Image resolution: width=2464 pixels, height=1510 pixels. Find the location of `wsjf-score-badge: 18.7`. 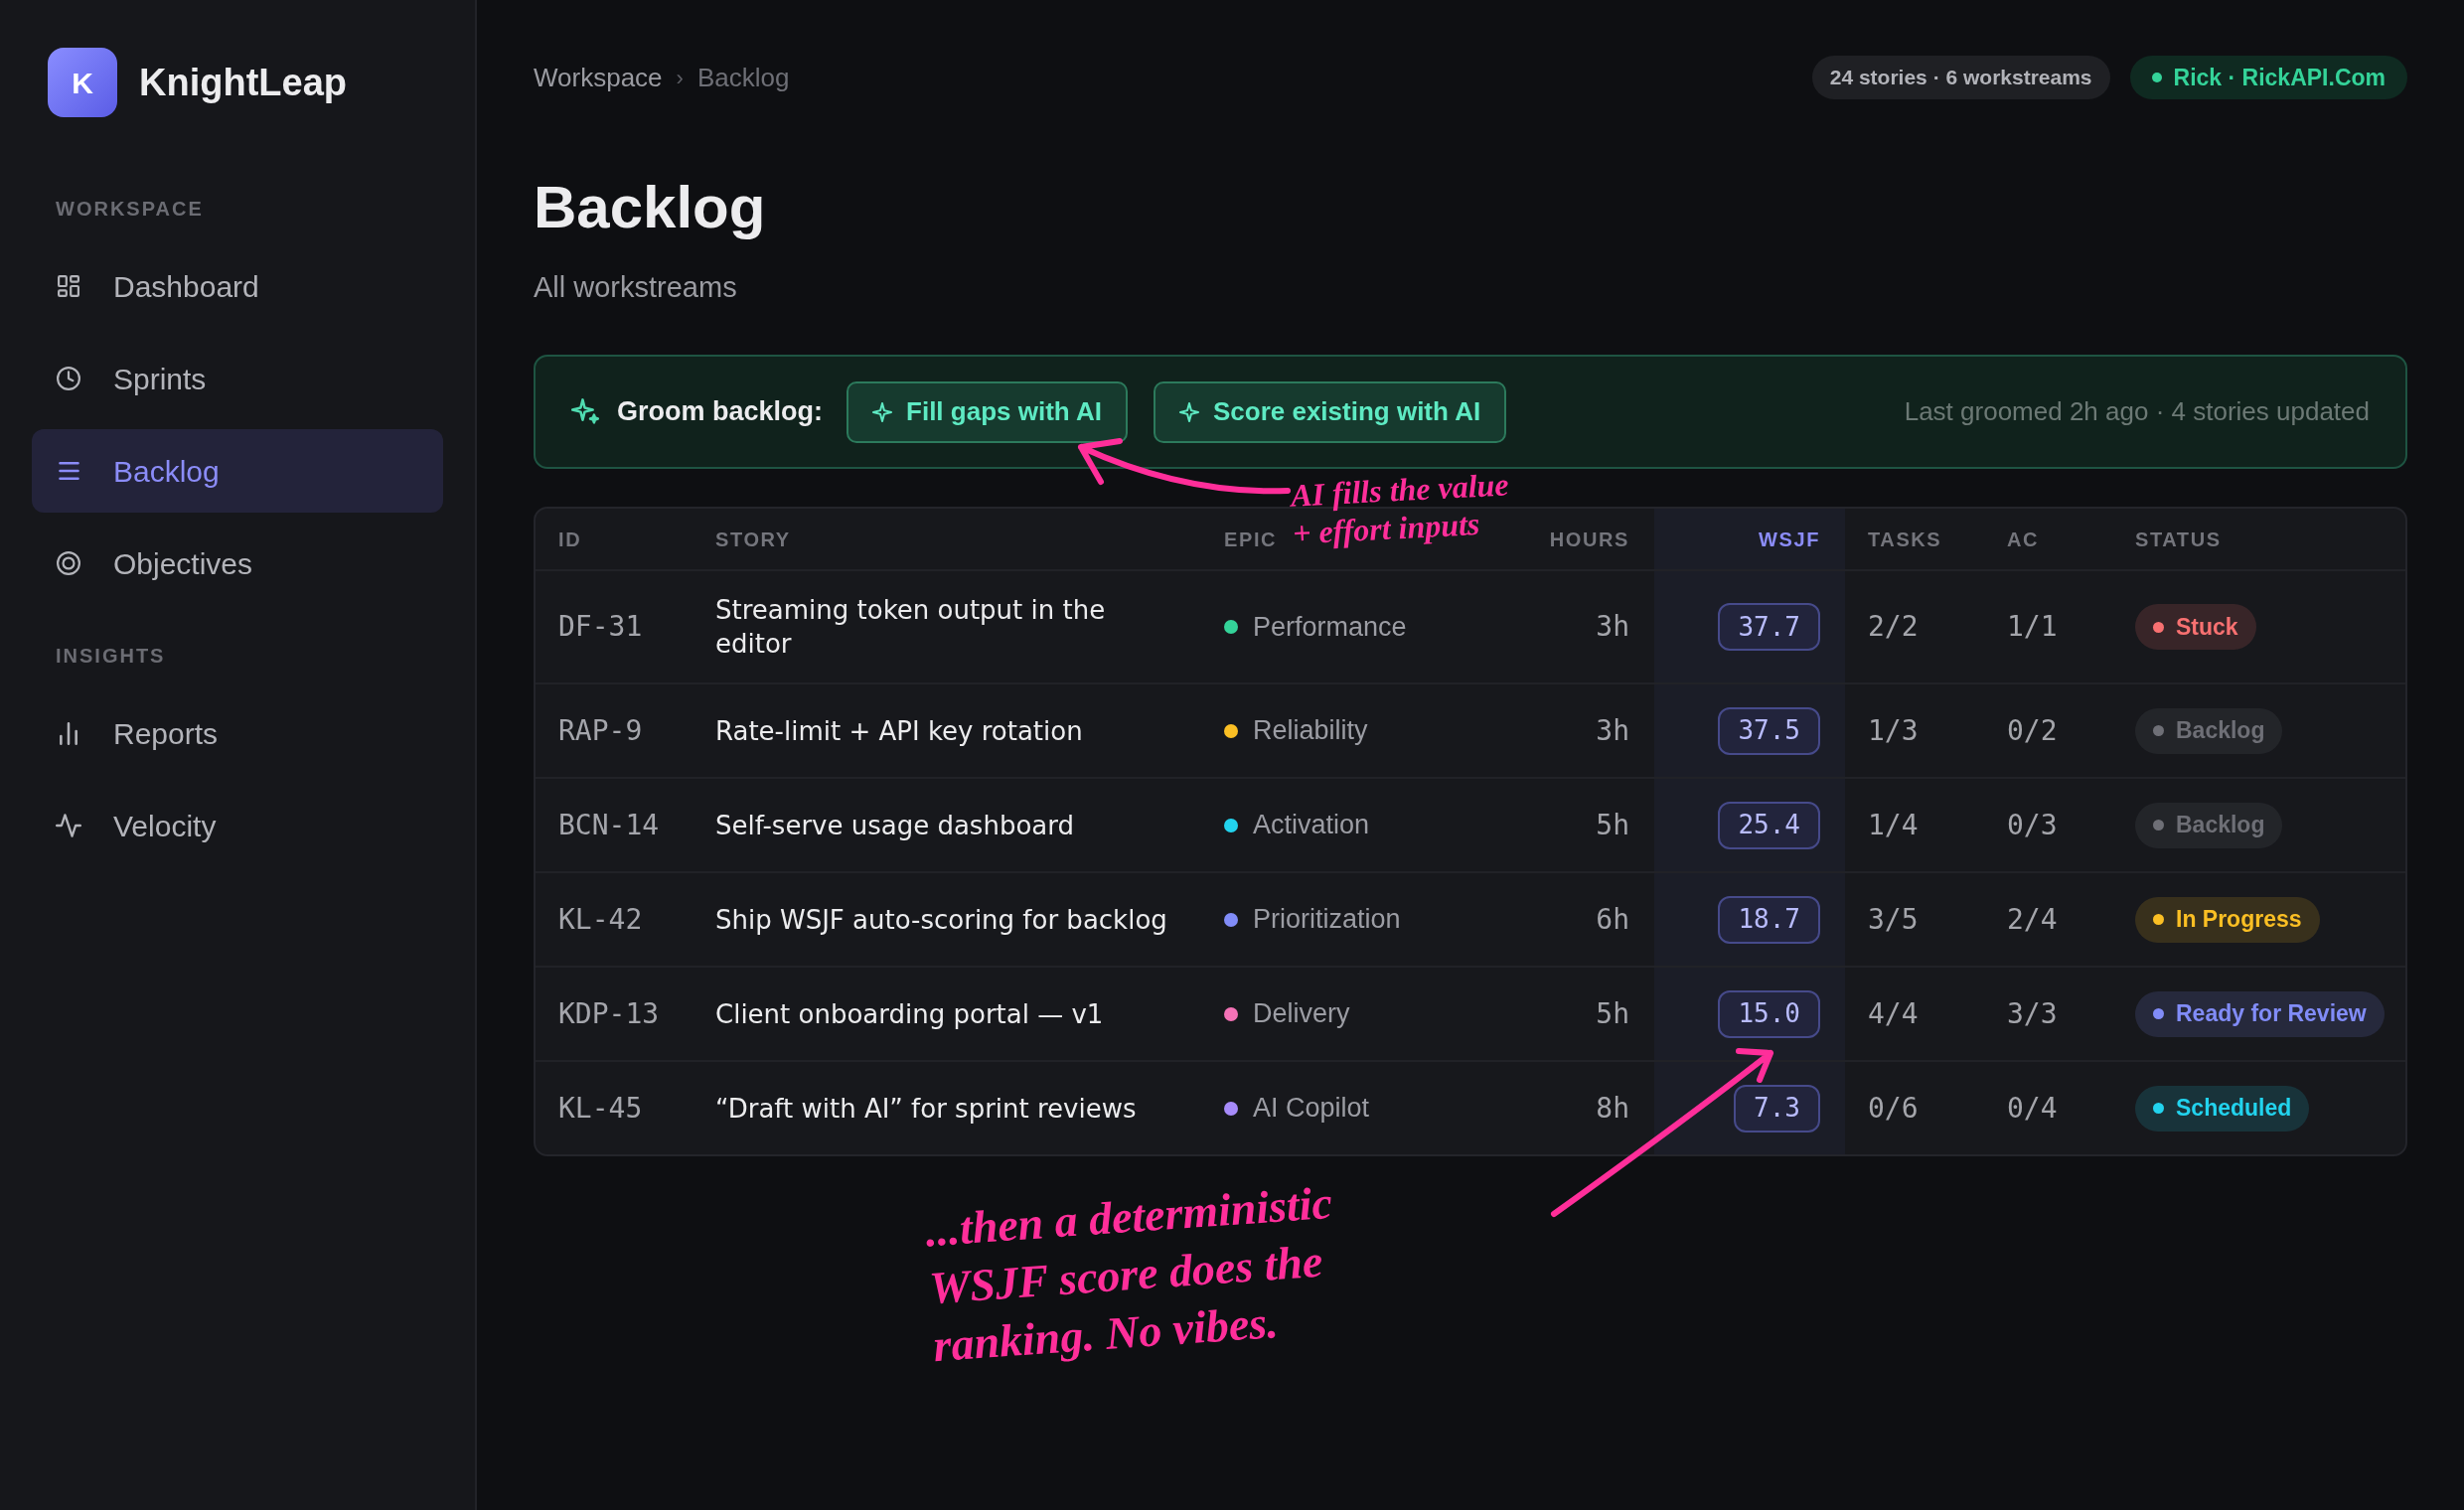

wsjf-score-badge: 18.7 is located at coordinates (1769, 920).